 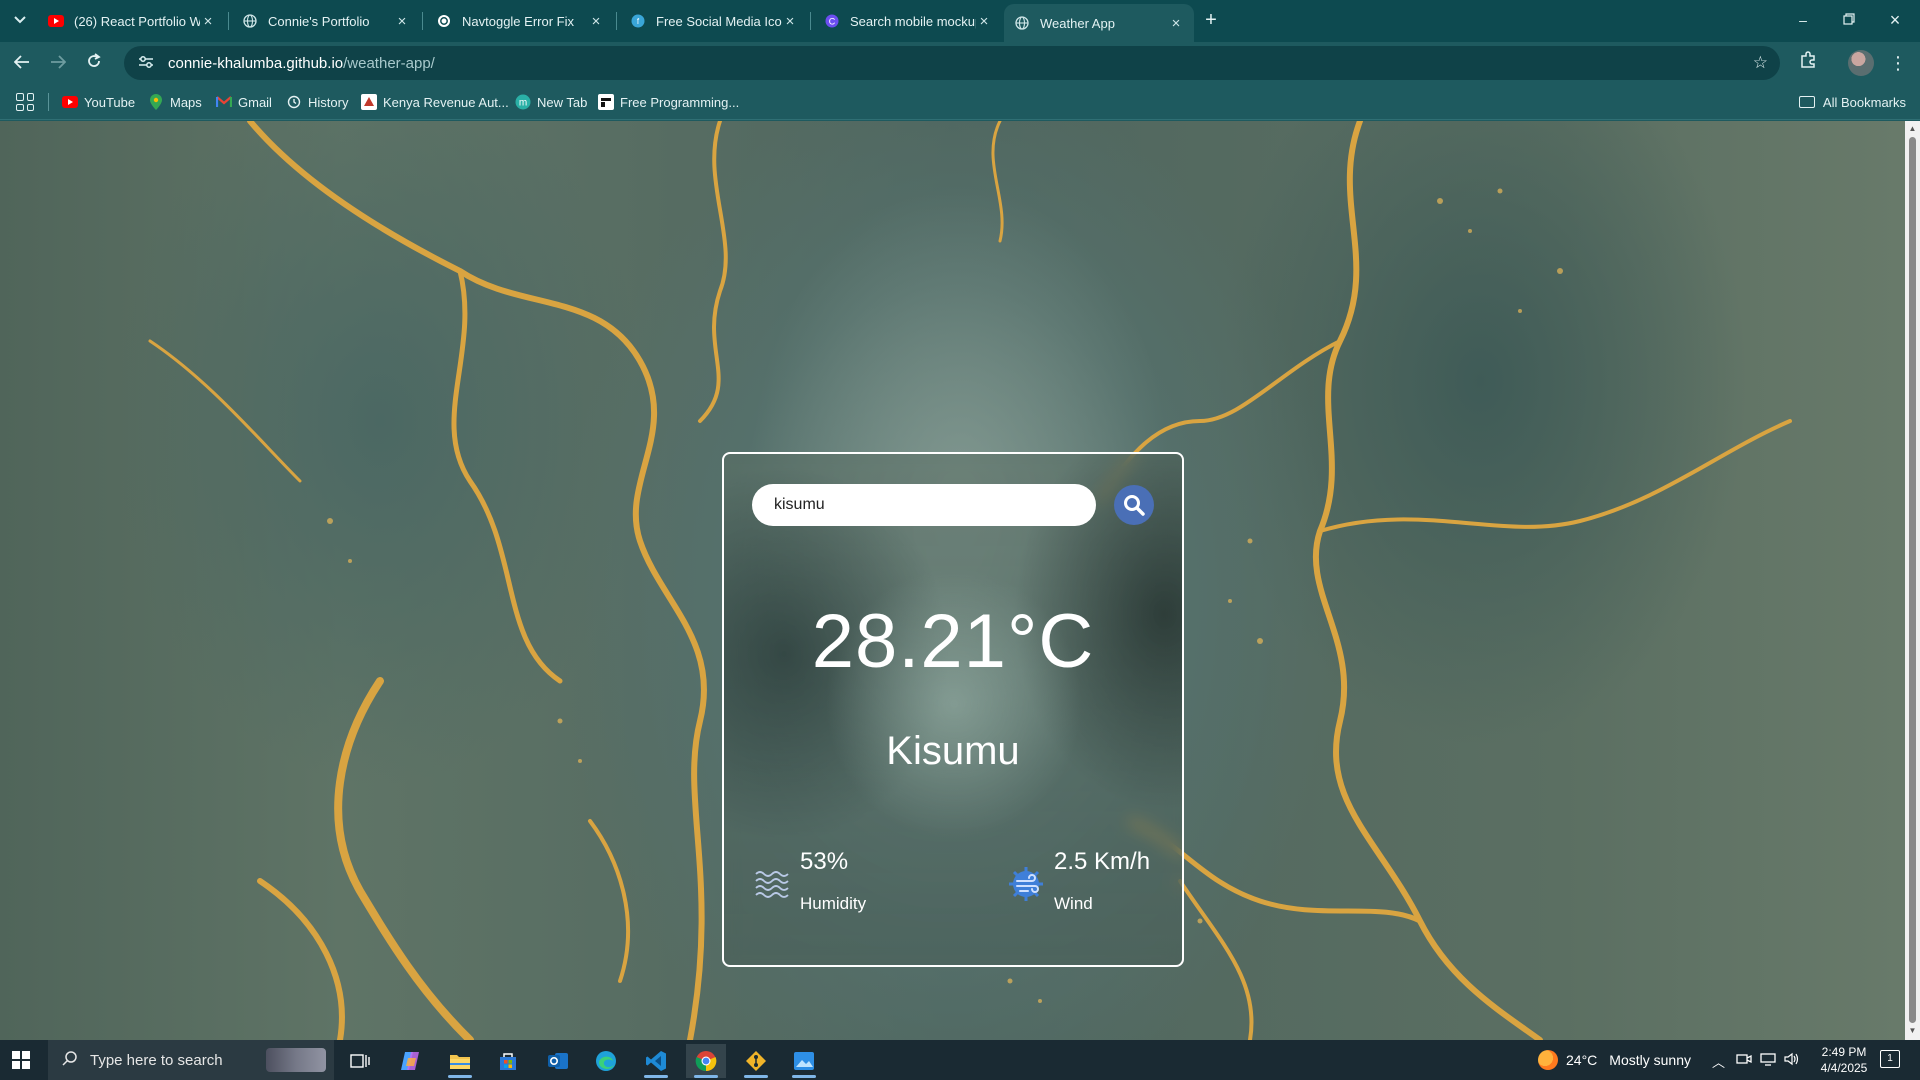 What do you see at coordinates (1912, 128) in the screenshot?
I see `scroll-up-arrow-icon: ▲` at bounding box center [1912, 128].